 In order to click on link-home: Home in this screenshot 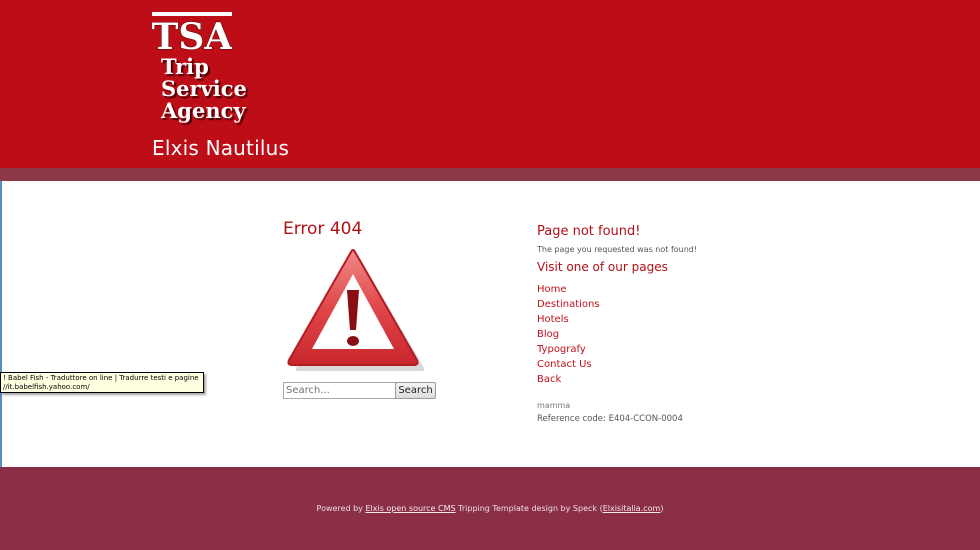, I will do `click(552, 289)`.